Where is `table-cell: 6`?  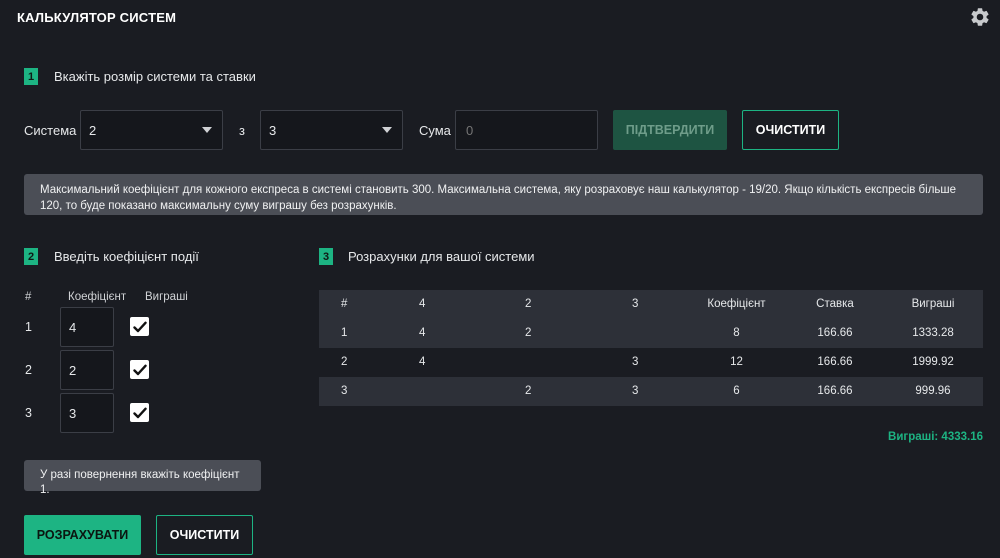 table-cell: 6 is located at coordinates (736, 391).